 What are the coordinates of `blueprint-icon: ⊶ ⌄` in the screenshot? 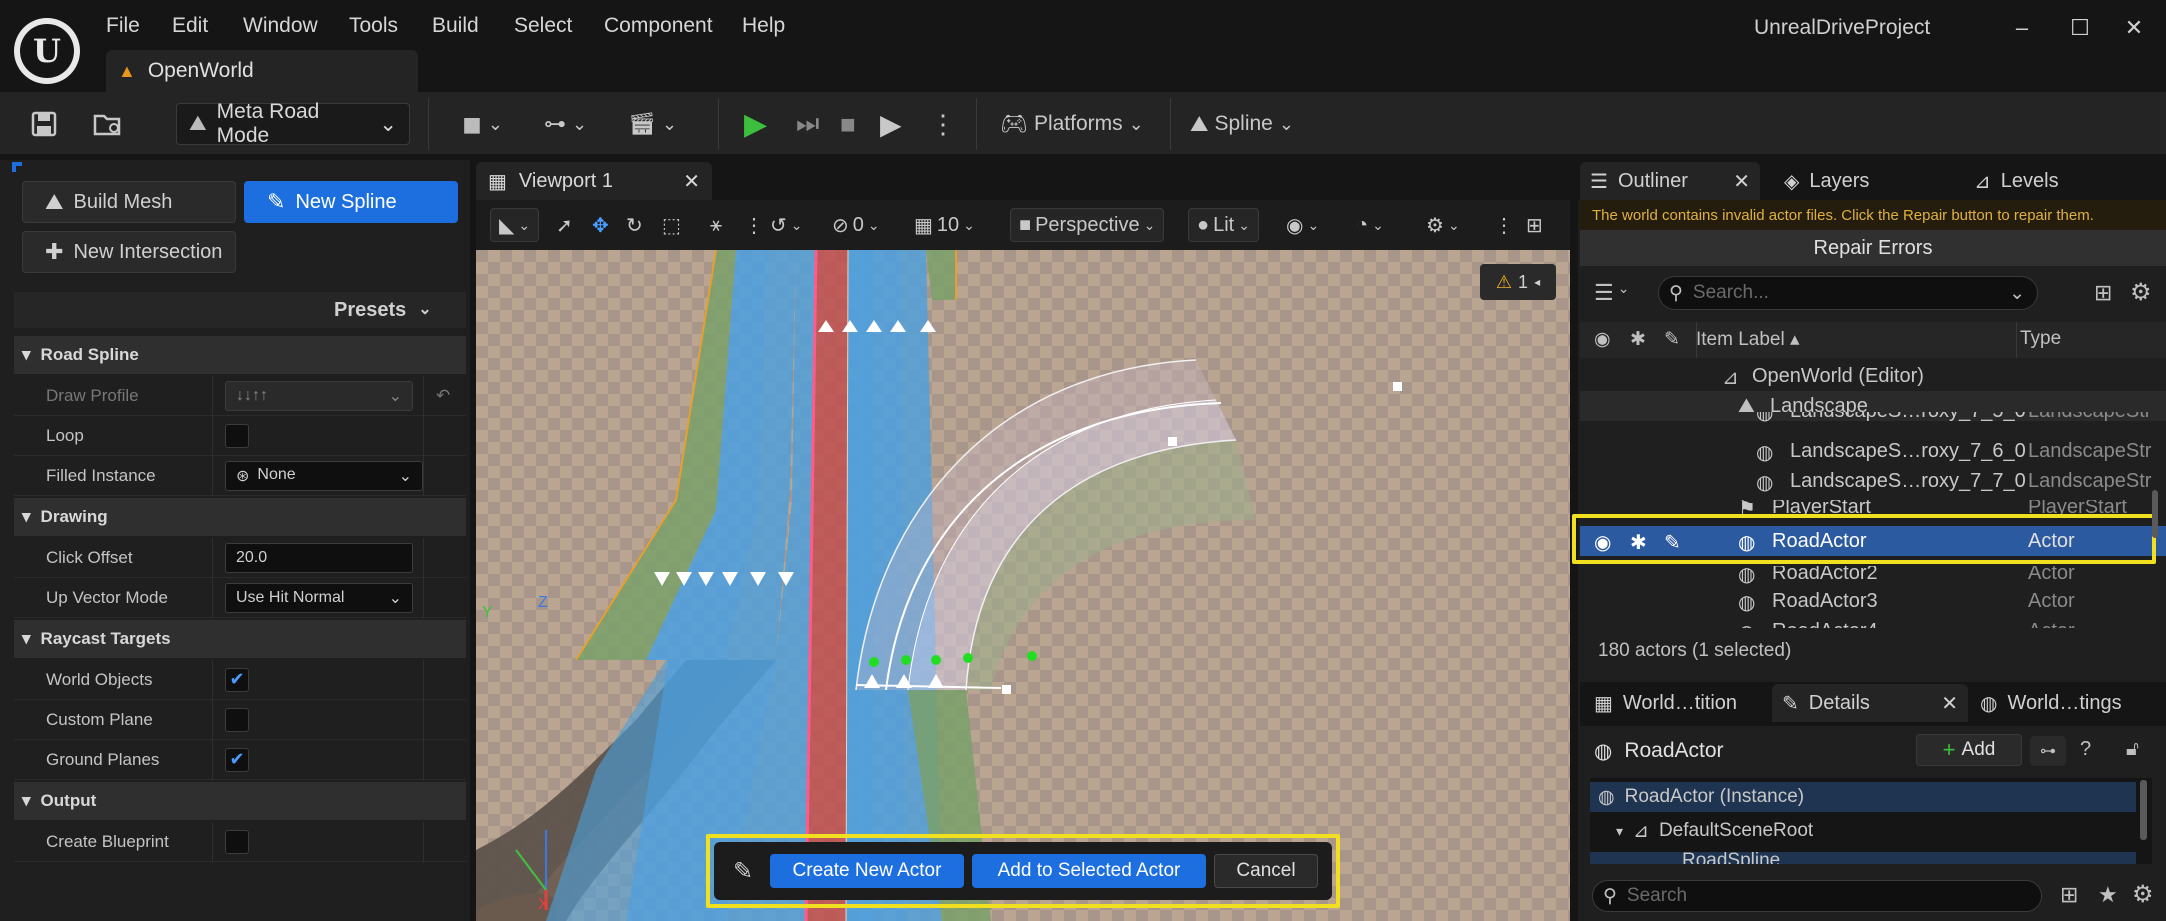 It's located at (565, 124).